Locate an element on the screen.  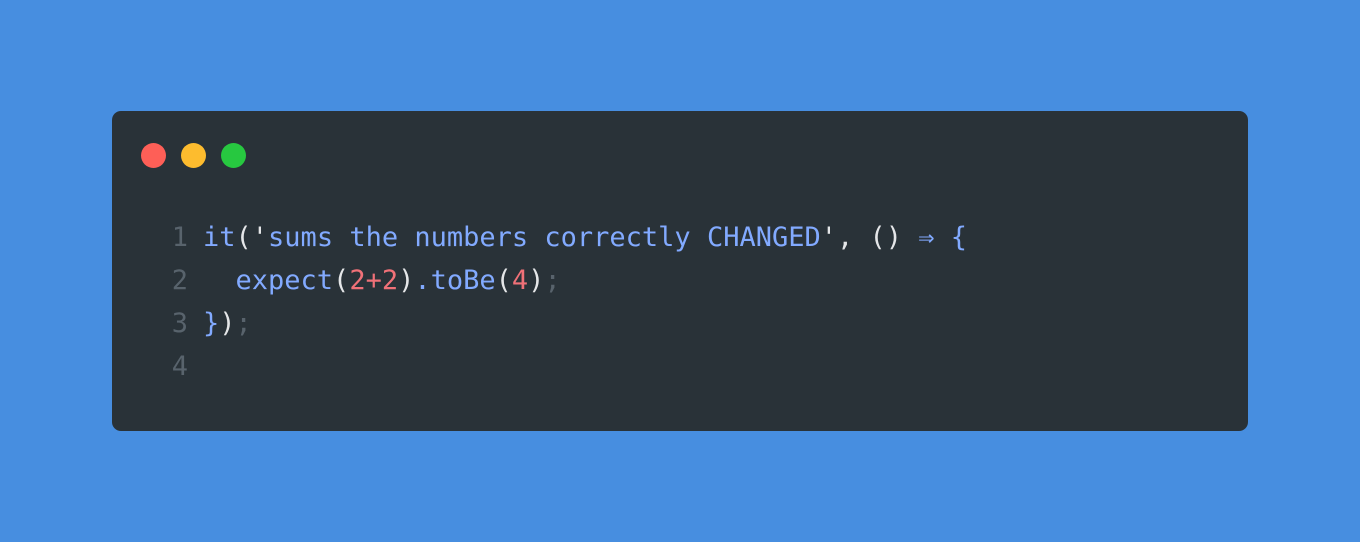
code-token: ⇒ is located at coordinates (926, 237).